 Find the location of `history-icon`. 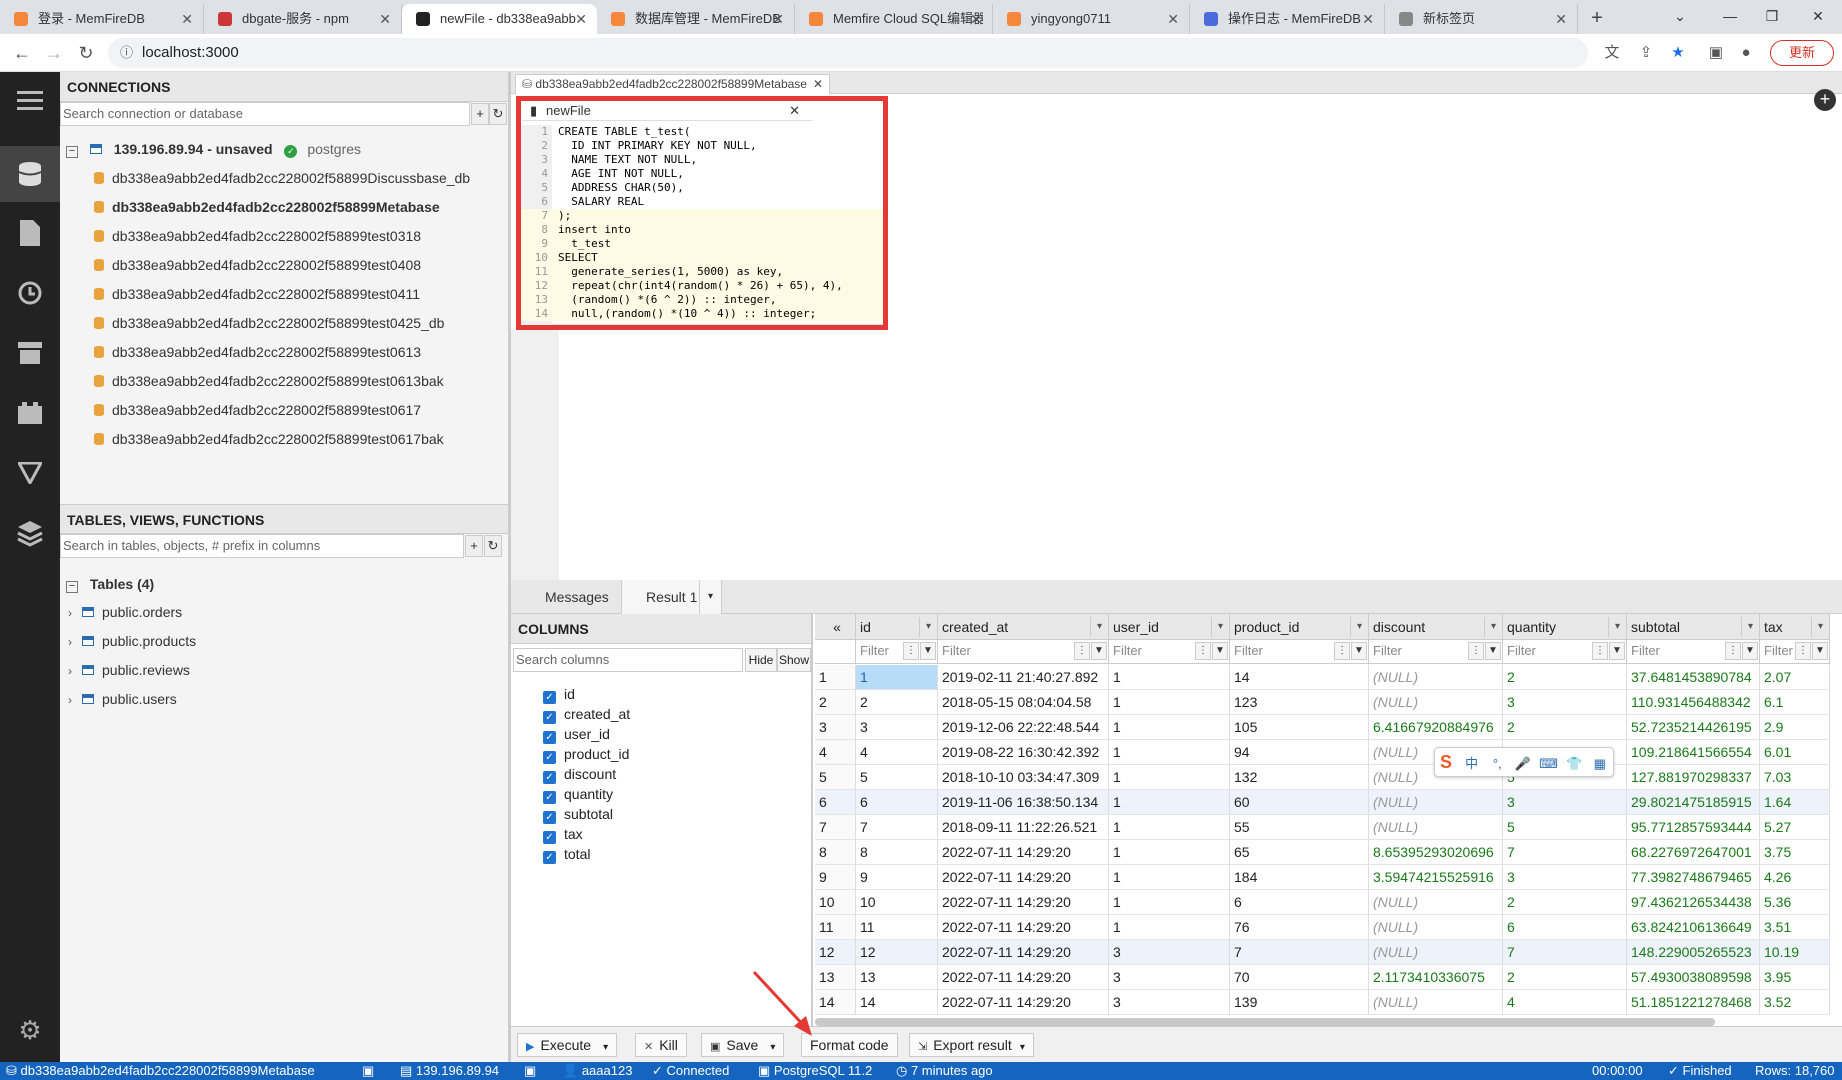

history-icon is located at coordinates (30, 293).